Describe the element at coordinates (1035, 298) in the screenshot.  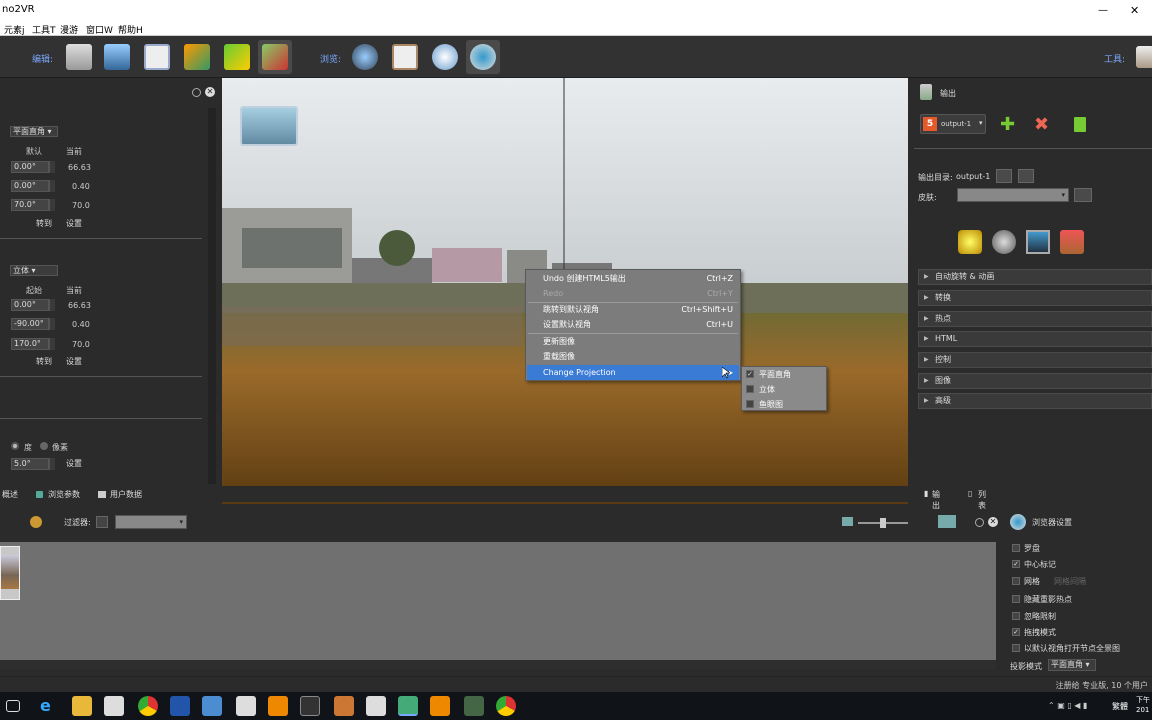
I see `section-transitions: 转换` at that location.